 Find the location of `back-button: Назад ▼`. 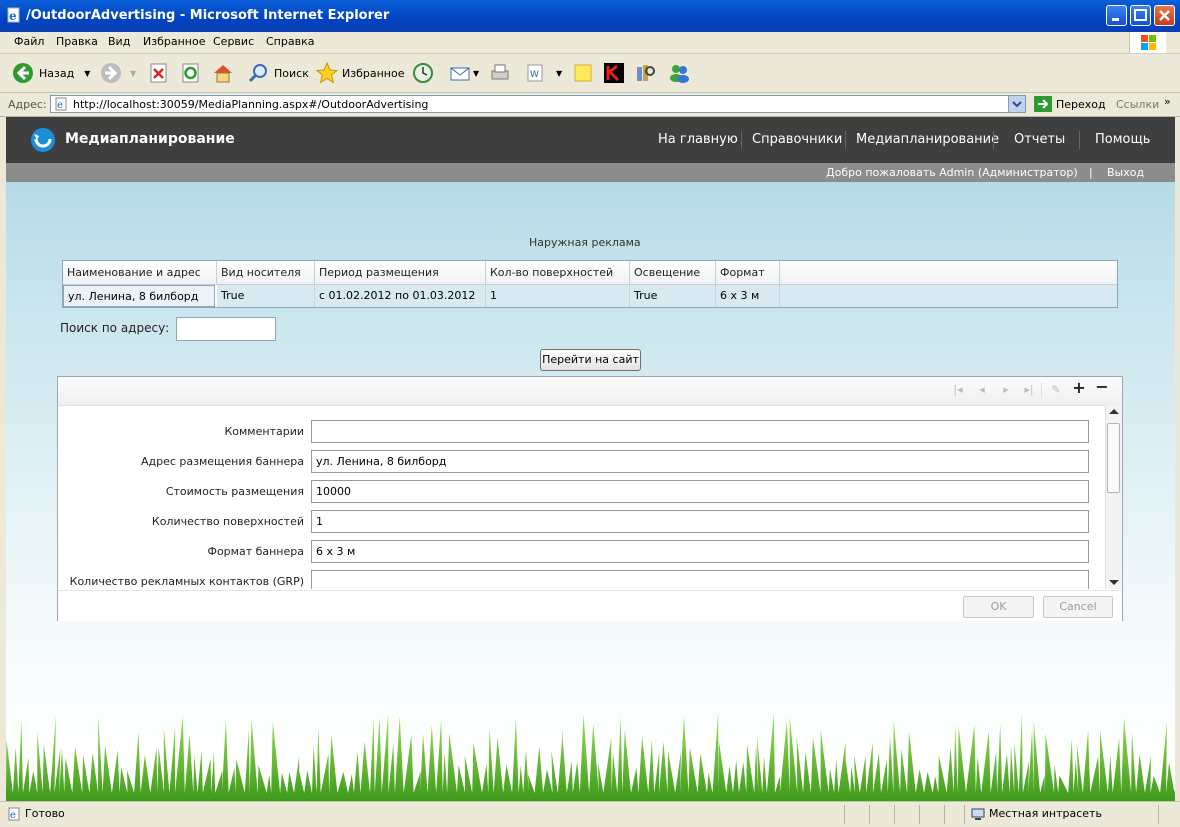

back-button: Назад ▼ is located at coordinates (51, 73).